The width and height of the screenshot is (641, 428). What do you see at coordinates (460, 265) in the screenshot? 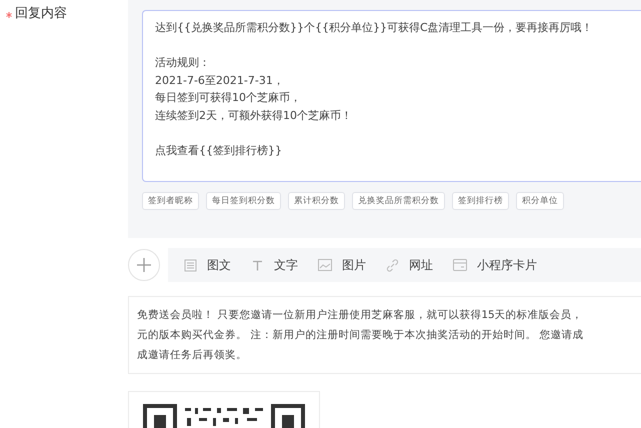
I see `card-icon` at bounding box center [460, 265].